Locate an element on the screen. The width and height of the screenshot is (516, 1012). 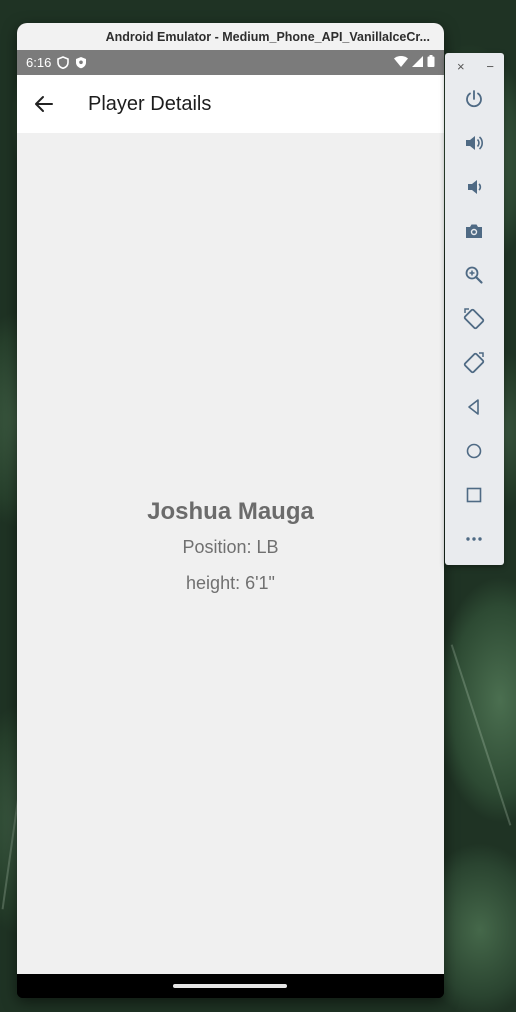
arrow-back-icon is located at coordinates (44, 104).